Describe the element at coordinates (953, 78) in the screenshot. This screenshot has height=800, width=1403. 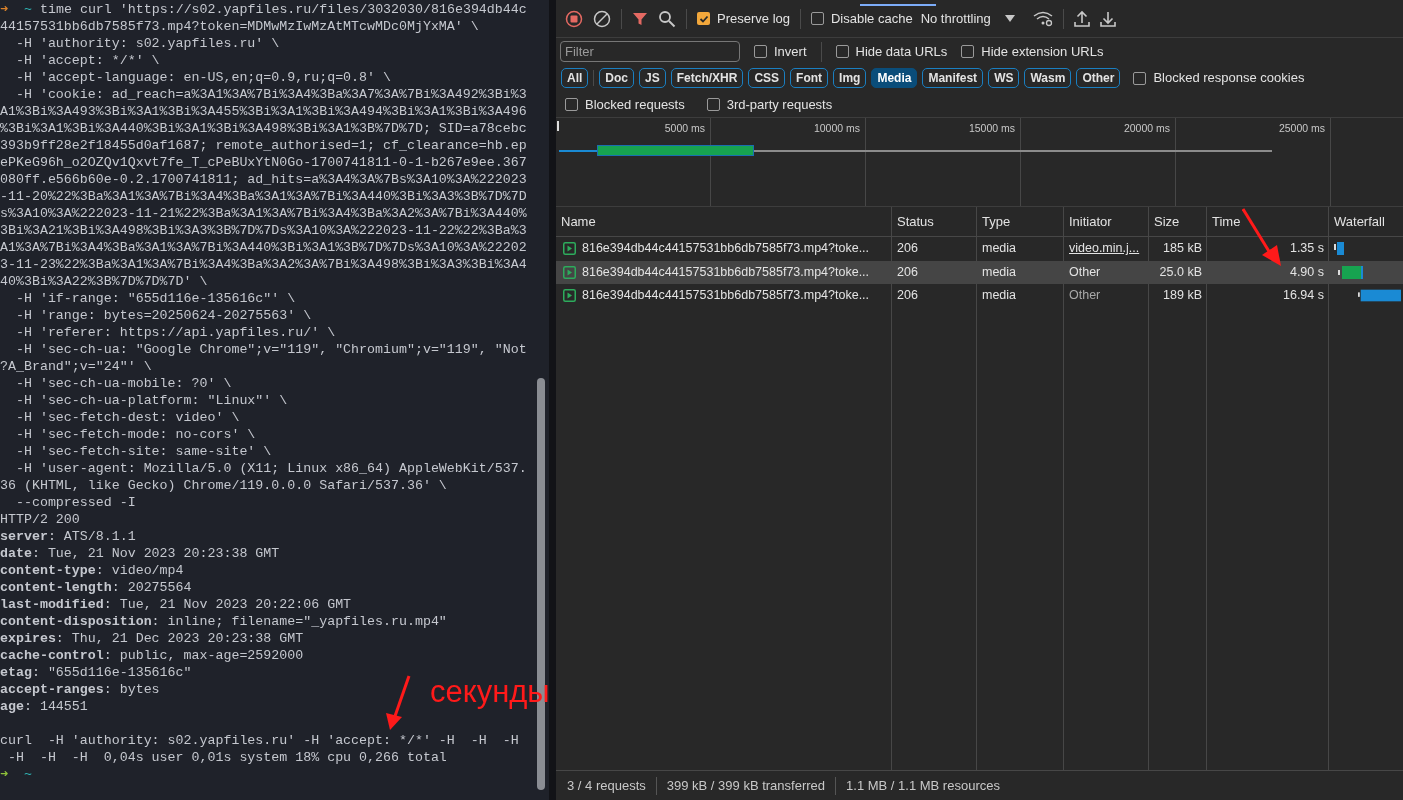
I see `type-filter-tab: Manifest` at that location.